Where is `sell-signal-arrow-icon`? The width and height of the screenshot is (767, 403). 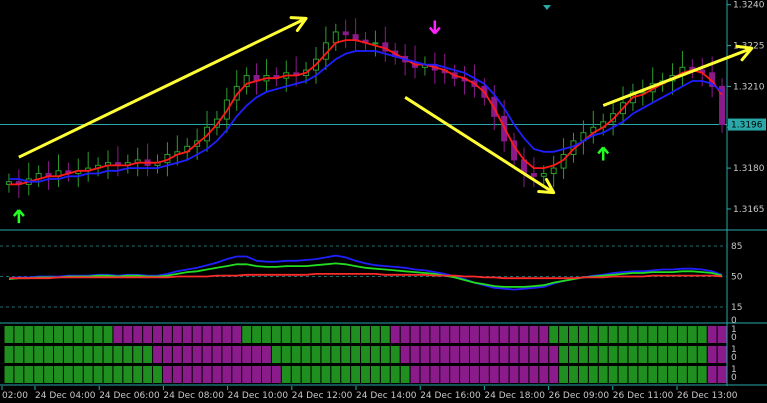
sell-signal-arrow-icon is located at coordinates (434, 27).